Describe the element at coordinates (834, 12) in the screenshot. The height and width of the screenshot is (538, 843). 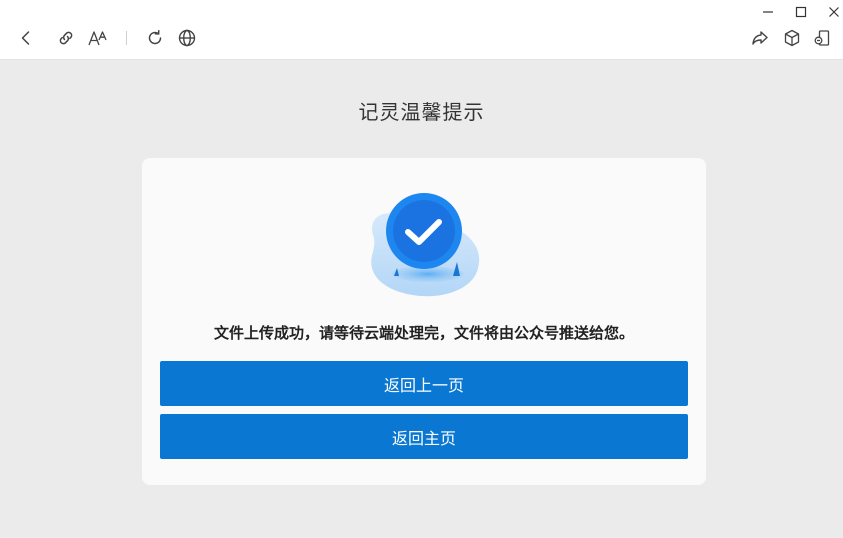
I see `close-icon` at that location.